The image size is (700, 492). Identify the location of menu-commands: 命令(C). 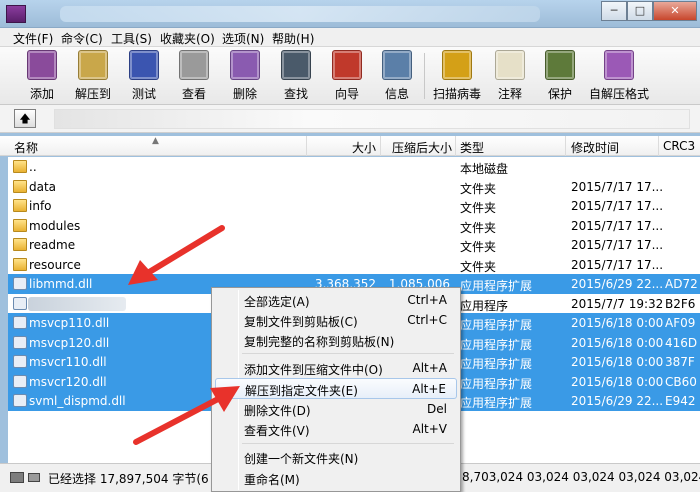
(82, 38).